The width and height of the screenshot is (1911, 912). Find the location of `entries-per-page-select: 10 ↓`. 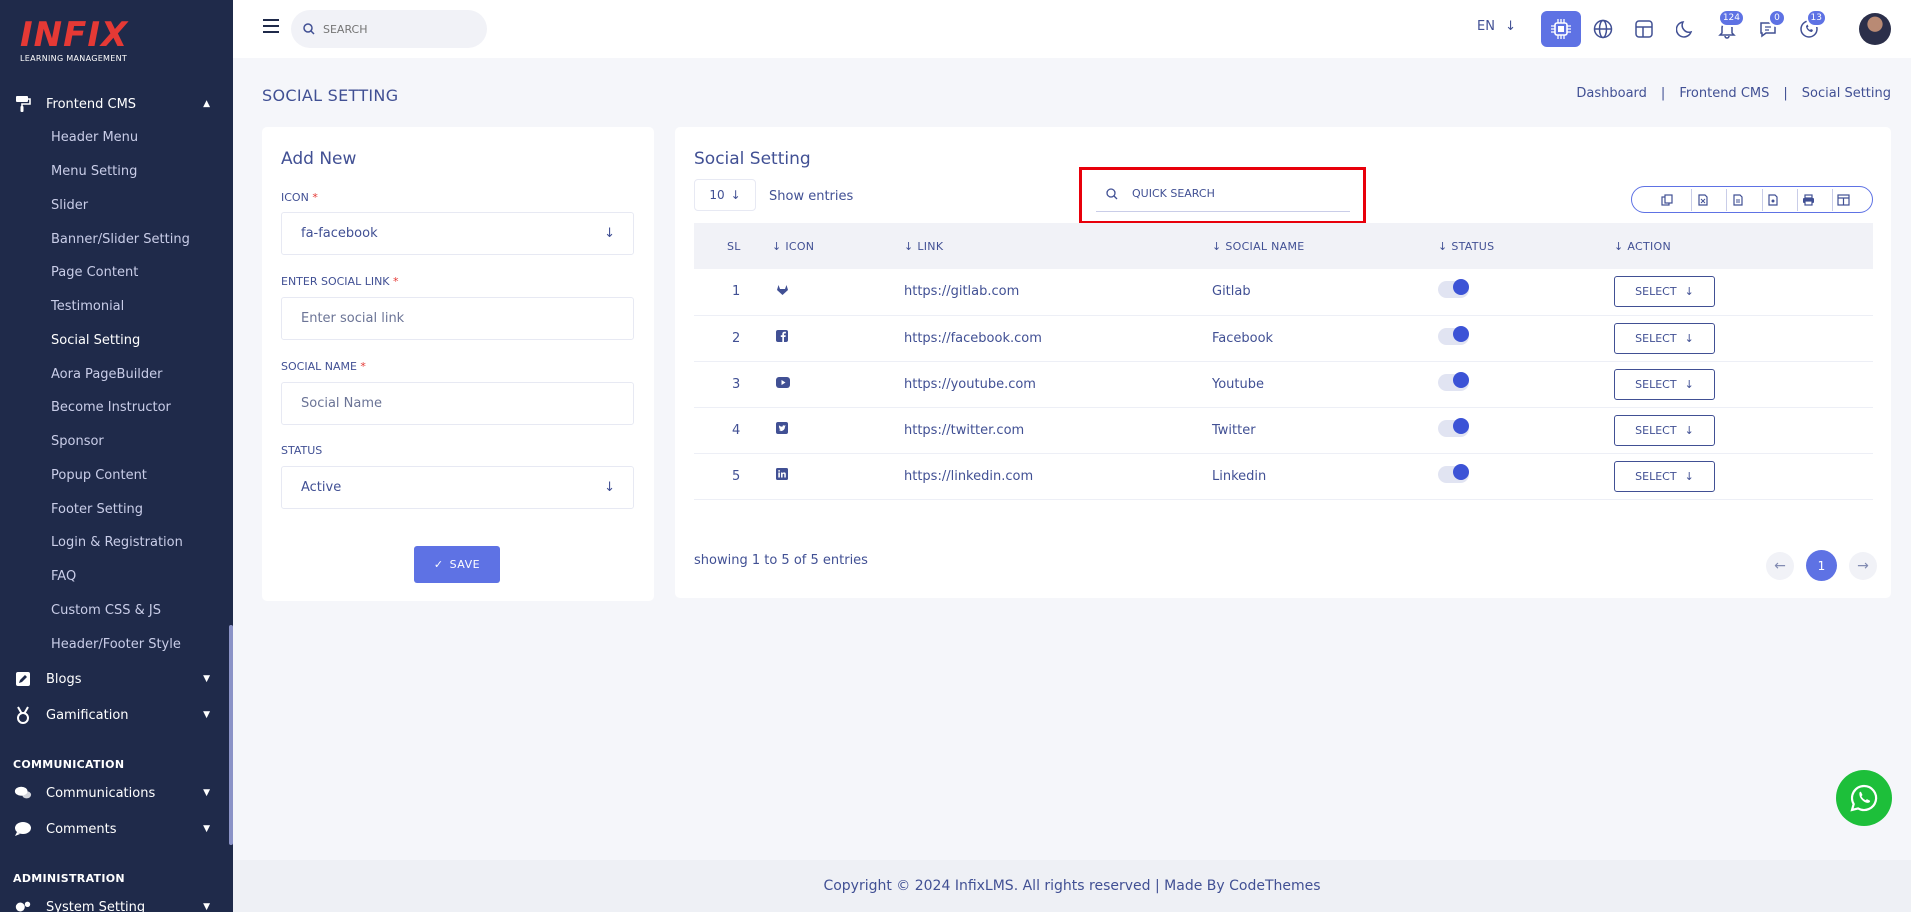

entries-per-page-select: 10 ↓ is located at coordinates (725, 195).